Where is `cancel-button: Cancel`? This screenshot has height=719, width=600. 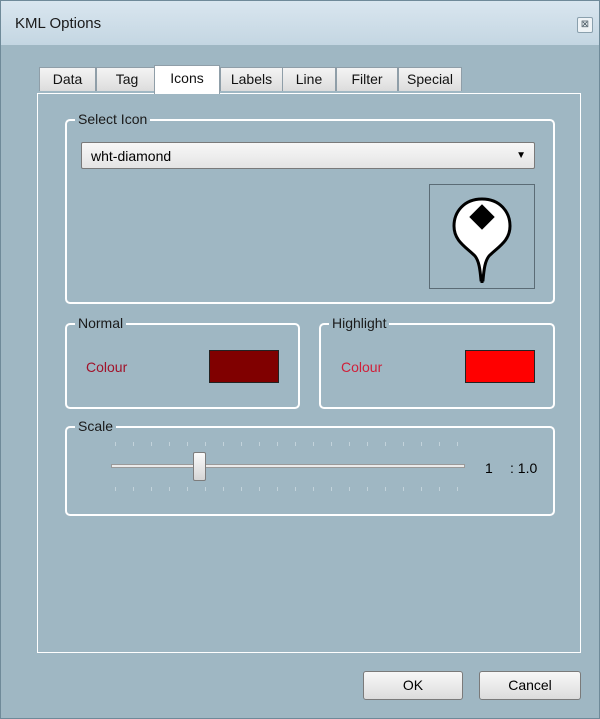 cancel-button: Cancel is located at coordinates (530, 685).